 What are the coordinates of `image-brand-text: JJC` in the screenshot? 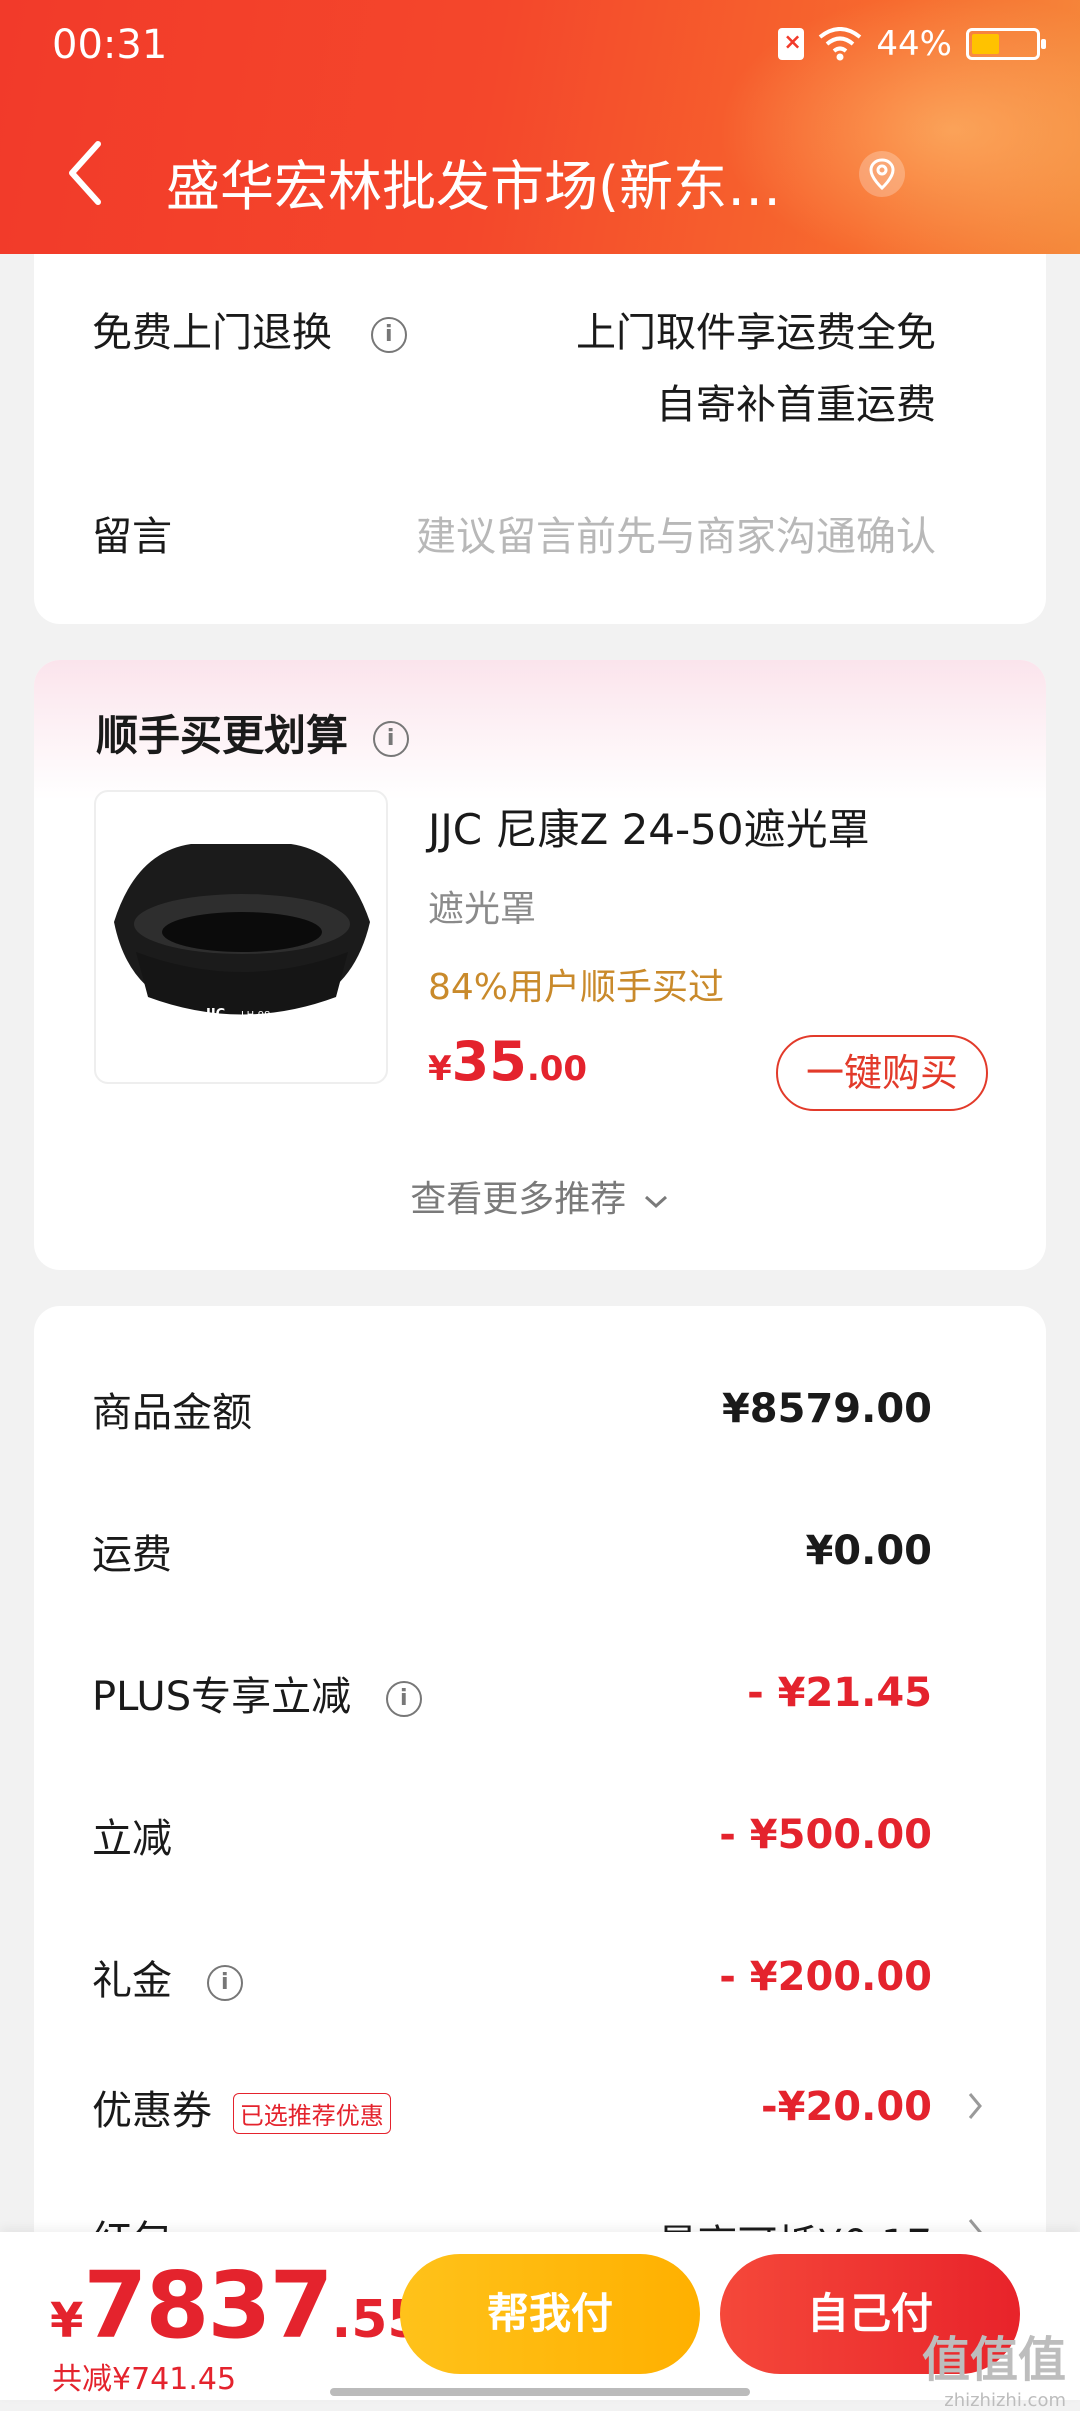 It's located at (215, 1014).